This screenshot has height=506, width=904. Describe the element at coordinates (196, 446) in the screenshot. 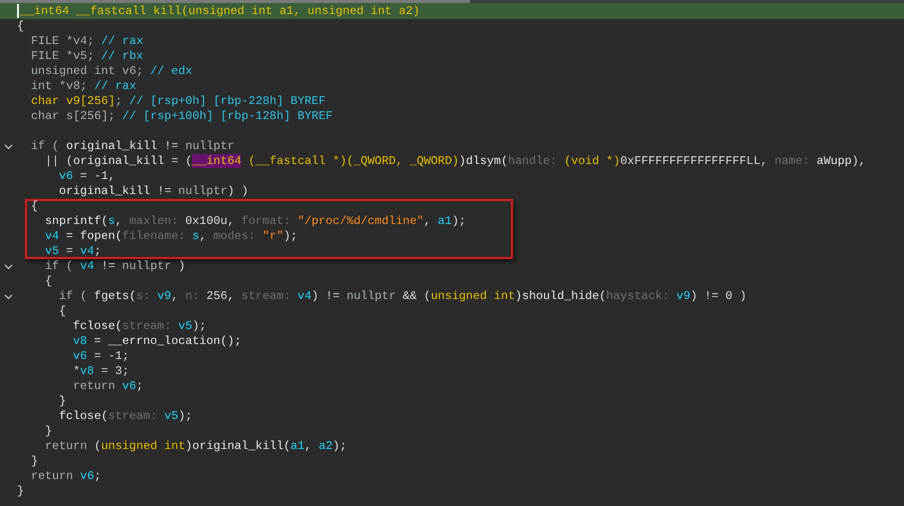

I see `code-line: return (unsigned int)original_kill(a1, a2);` at that location.